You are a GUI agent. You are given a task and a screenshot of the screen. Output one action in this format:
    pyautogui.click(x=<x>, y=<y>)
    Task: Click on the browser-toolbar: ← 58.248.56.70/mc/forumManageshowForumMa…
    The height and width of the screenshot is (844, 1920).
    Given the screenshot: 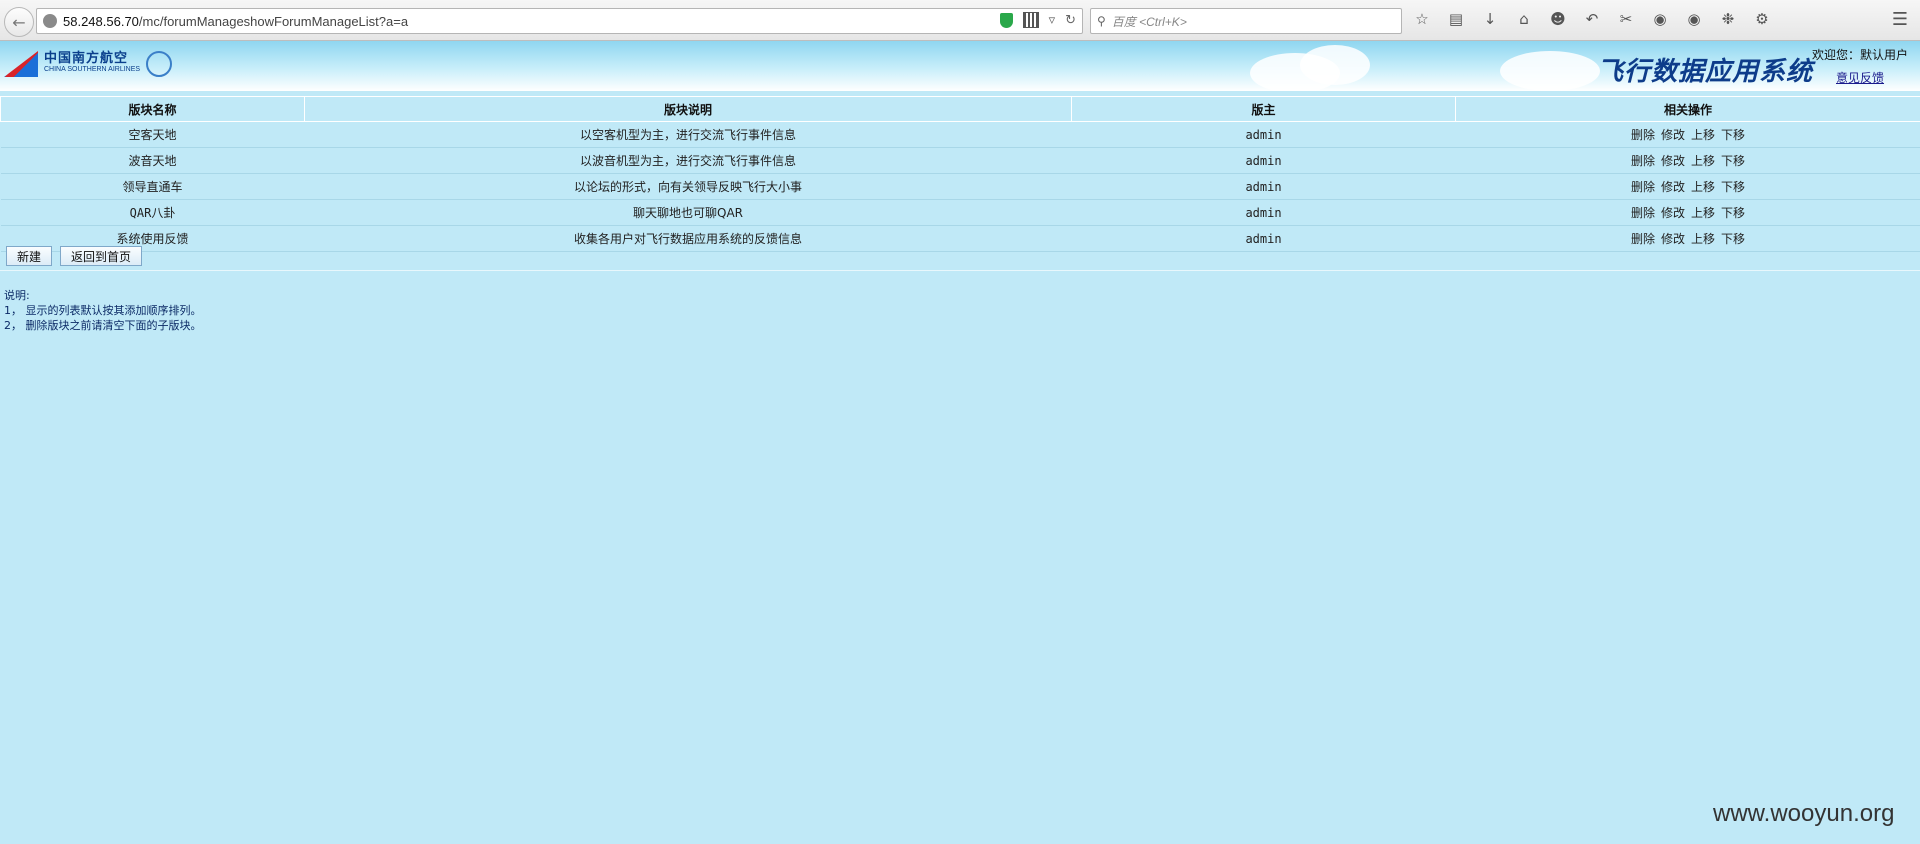 What is the action you would take?
    pyautogui.click(x=960, y=20)
    